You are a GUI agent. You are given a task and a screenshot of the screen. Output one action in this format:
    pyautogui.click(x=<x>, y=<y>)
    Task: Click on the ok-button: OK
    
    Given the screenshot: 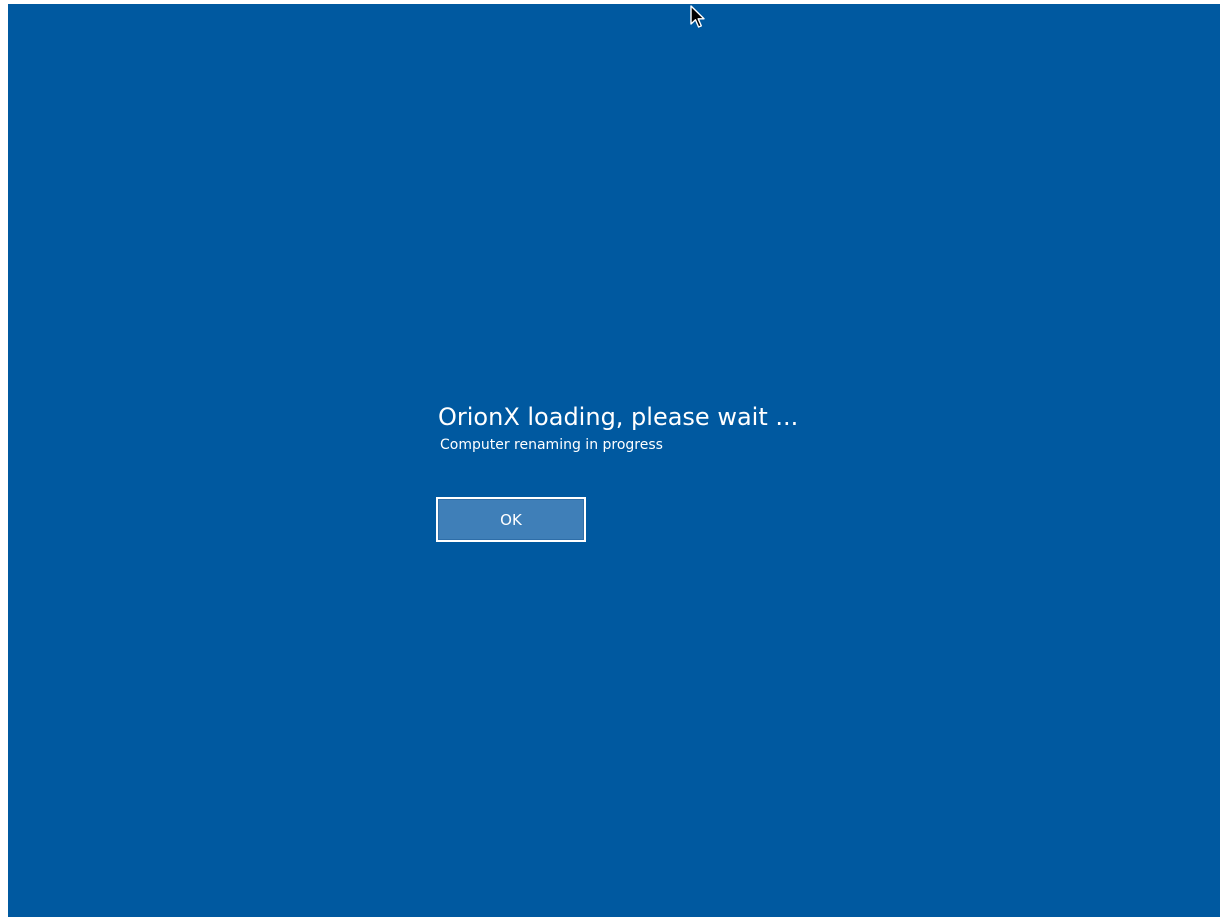 What is the action you would take?
    pyautogui.click(x=511, y=519)
    